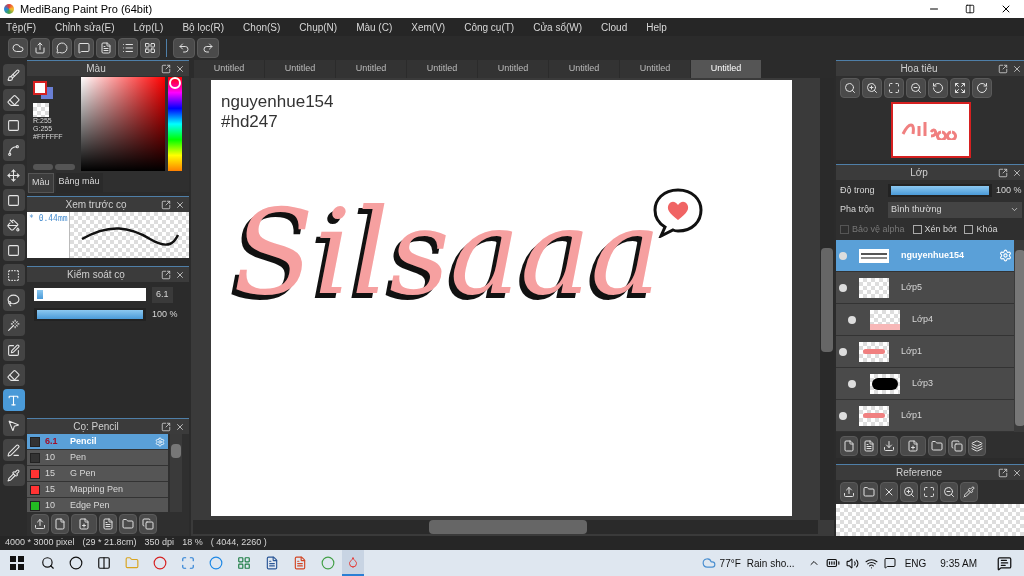  Describe the element at coordinates (374, 27) in the screenshot. I see `menu-item: Màu (C)` at that location.